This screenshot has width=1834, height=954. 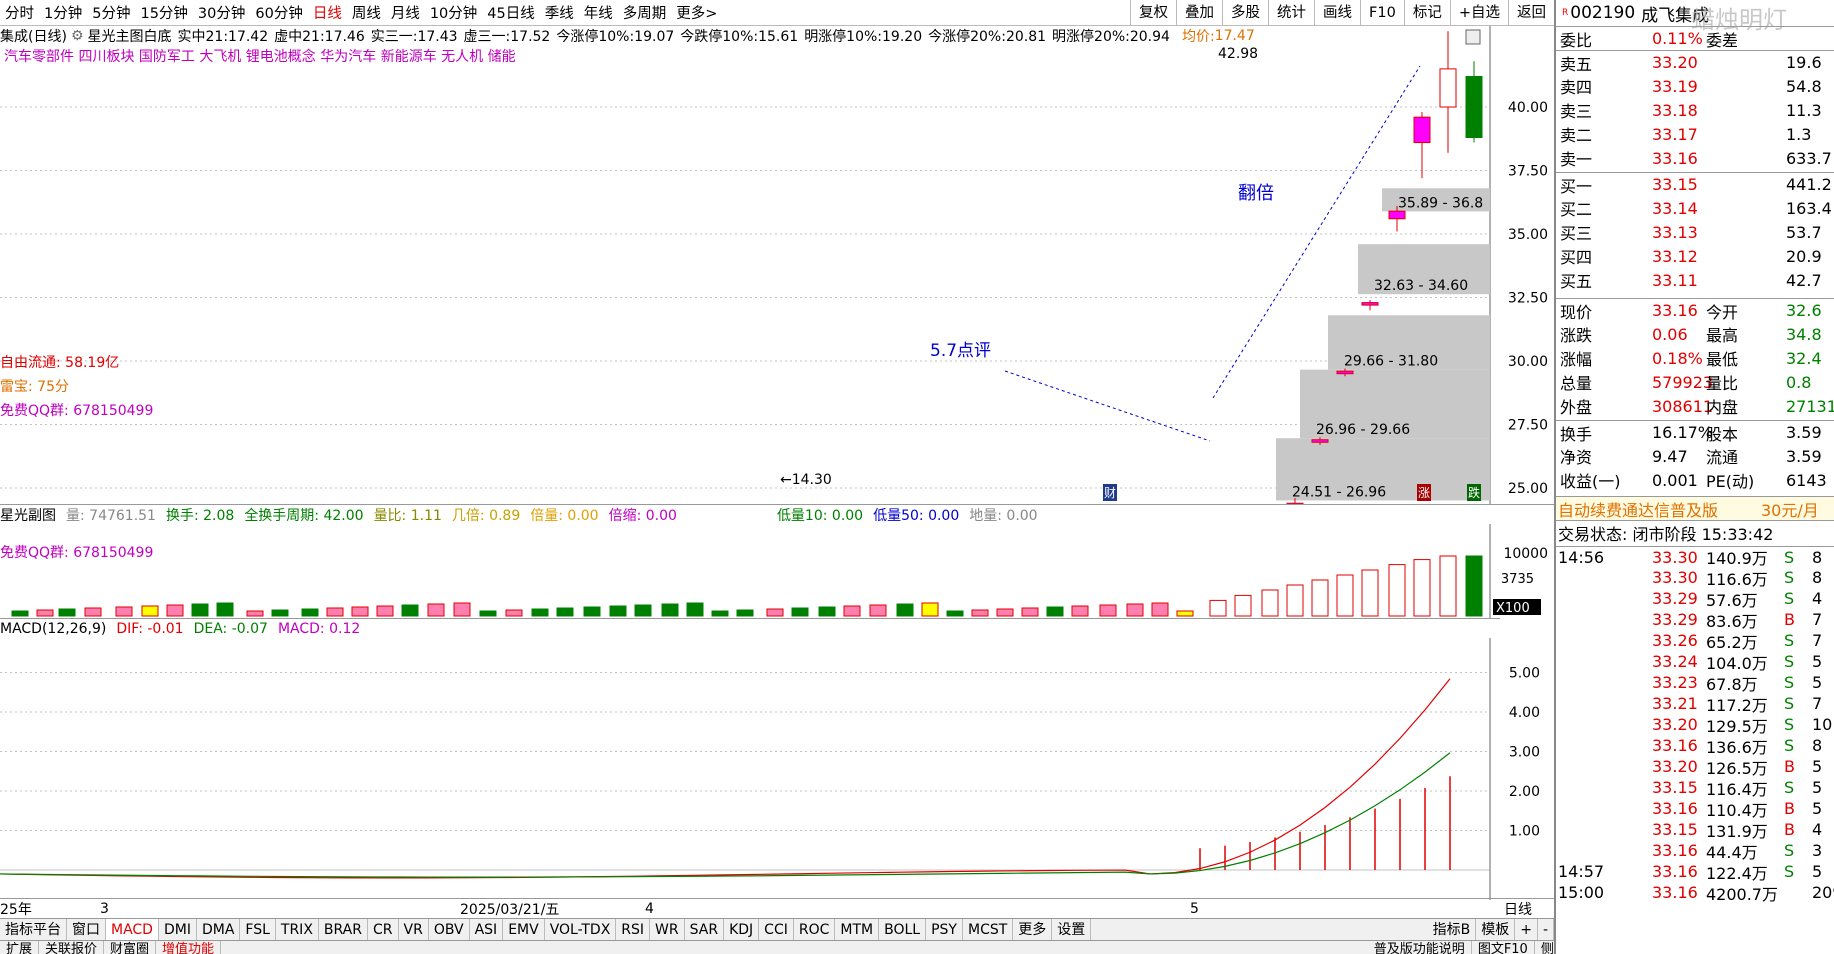 What do you see at coordinates (815, 929) in the screenshot?
I see `tab-19: ROC` at bounding box center [815, 929].